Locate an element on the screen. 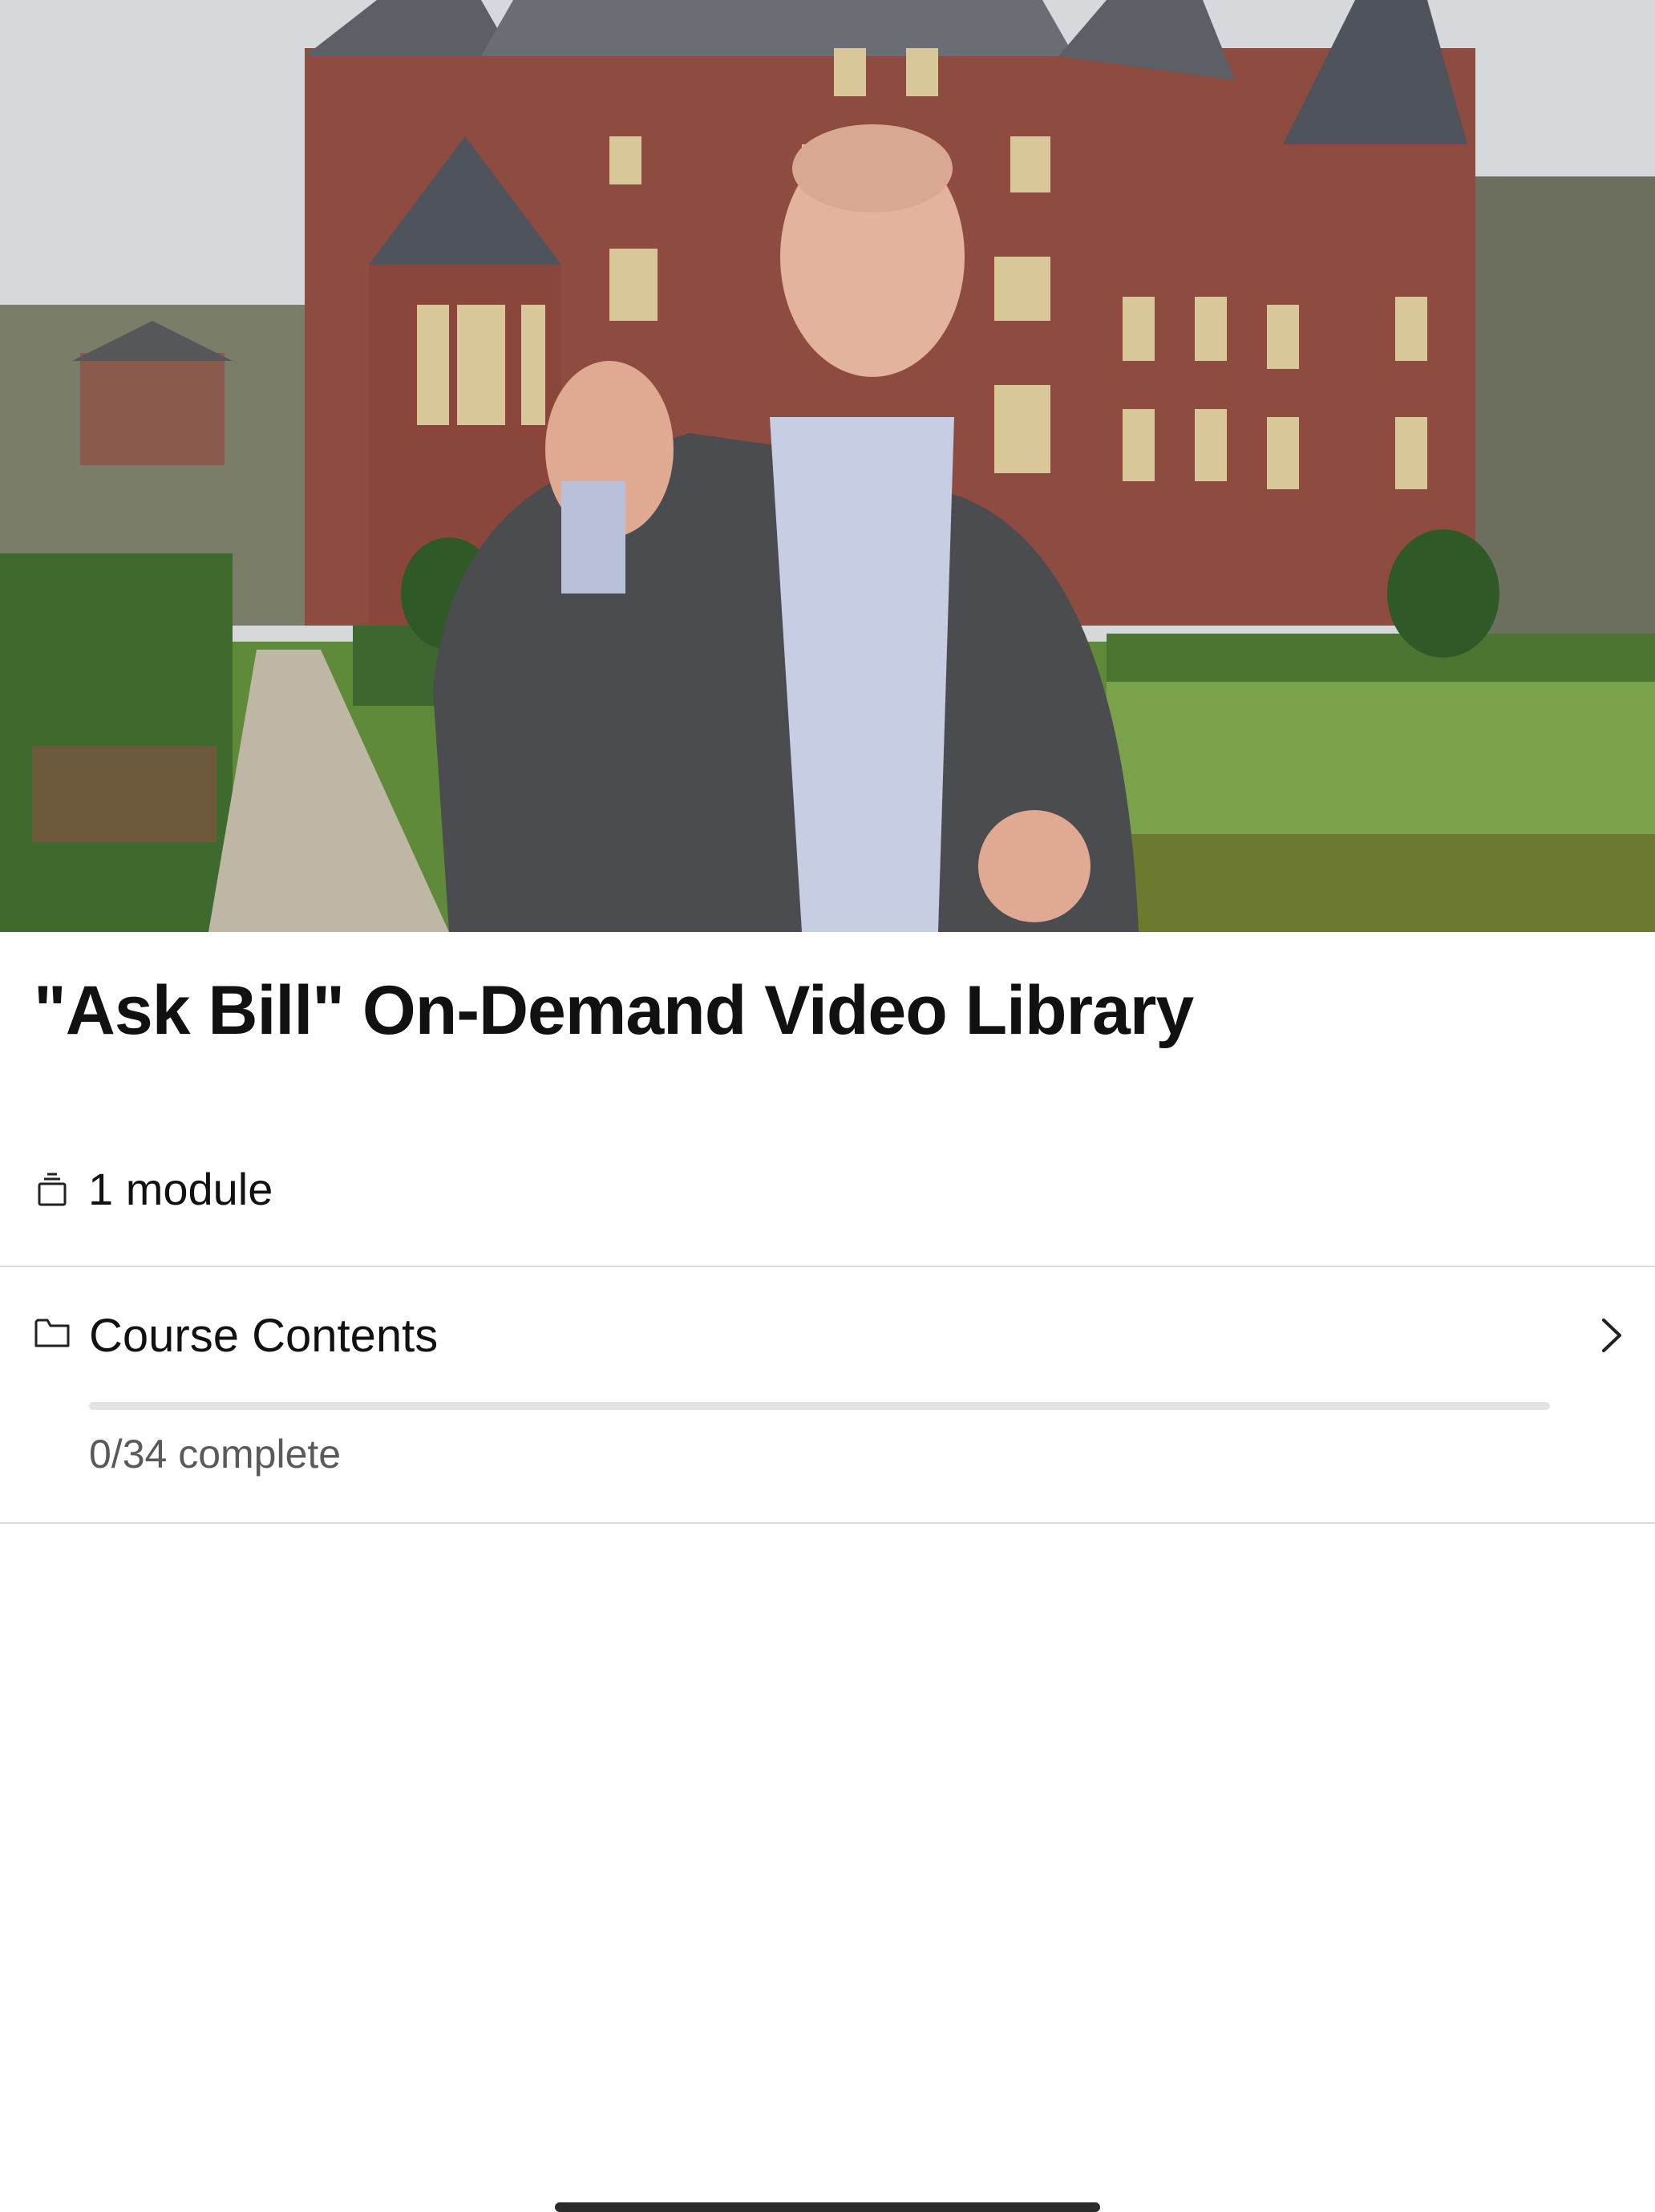 The height and width of the screenshot is (2212, 1655). layers-icon is located at coordinates (52, 1189).